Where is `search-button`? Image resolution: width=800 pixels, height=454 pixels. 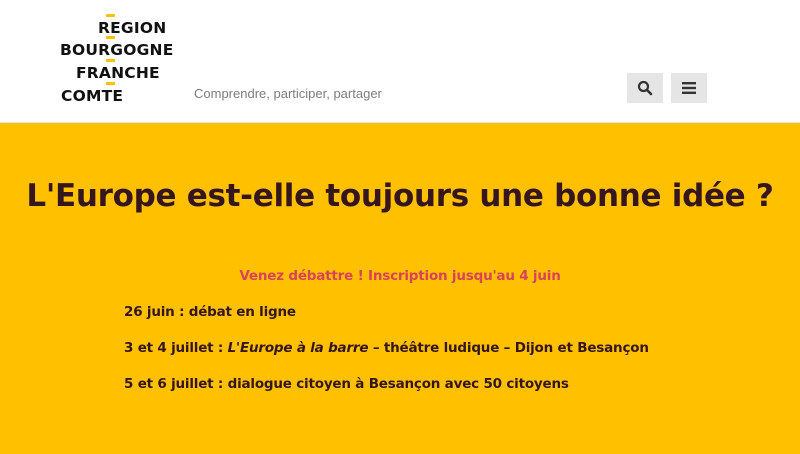 search-button is located at coordinates (645, 88).